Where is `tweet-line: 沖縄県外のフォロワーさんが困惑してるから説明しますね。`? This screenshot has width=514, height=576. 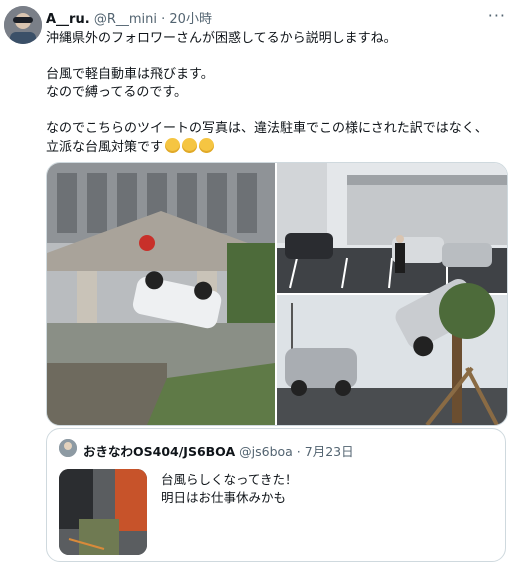
tweet-line: 沖縄県外のフォロワーさんが困惑してるから説明しますね。 is located at coordinates (221, 38).